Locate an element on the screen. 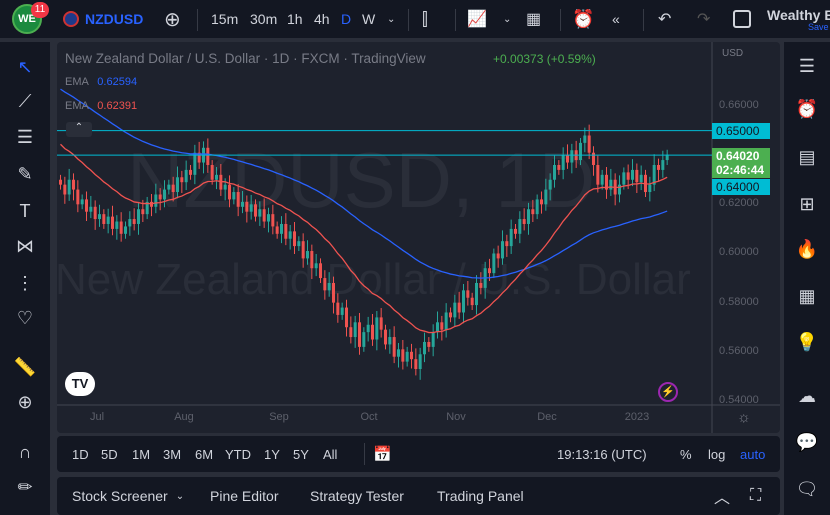  hotlist-fire-icon: 🔥 is located at coordinates (807, 249).